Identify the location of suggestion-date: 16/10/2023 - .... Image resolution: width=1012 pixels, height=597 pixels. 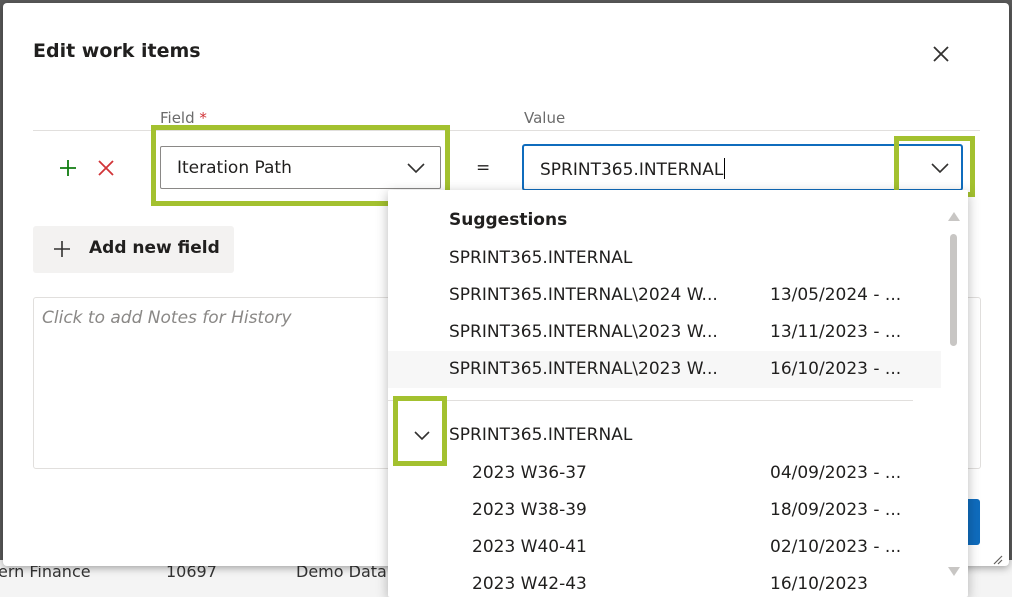
(836, 369).